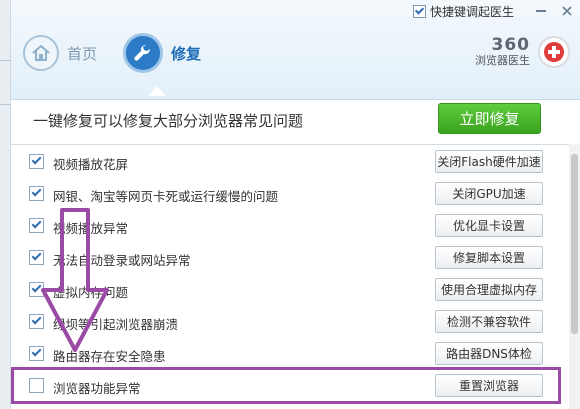 Image resolution: width=580 pixels, height=409 pixels. I want to click on close-icon, so click(567, 11).